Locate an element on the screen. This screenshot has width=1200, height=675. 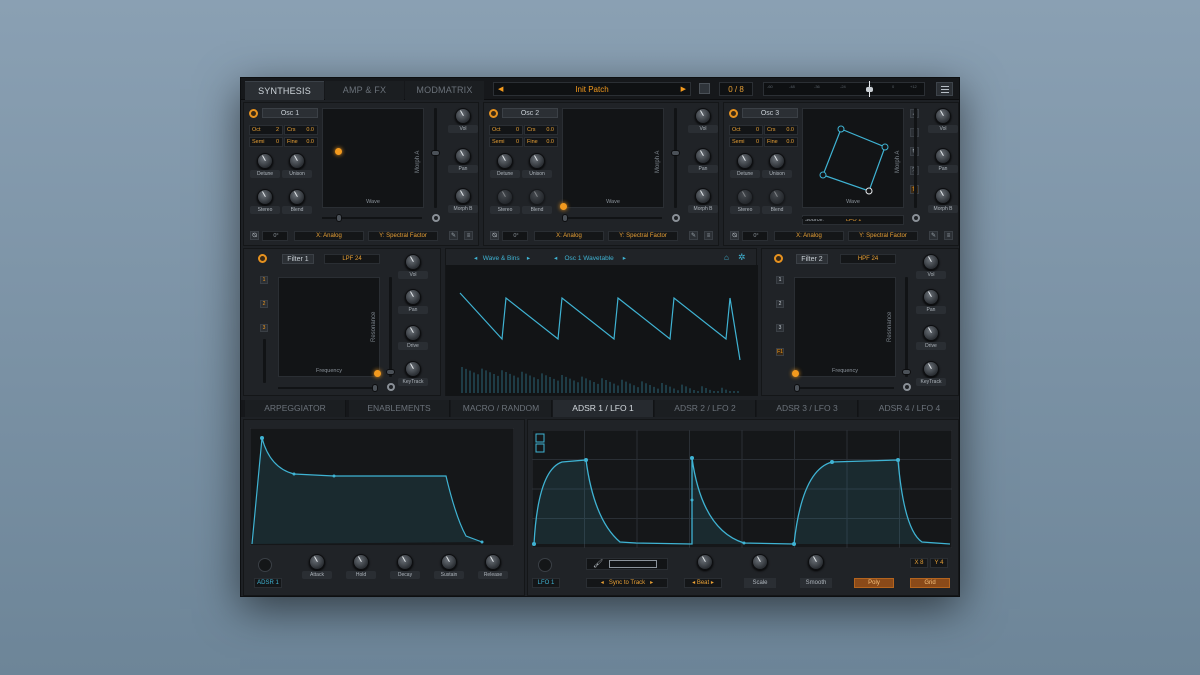
osc-1-pan-knob-dial is located at coordinates (463, 156).